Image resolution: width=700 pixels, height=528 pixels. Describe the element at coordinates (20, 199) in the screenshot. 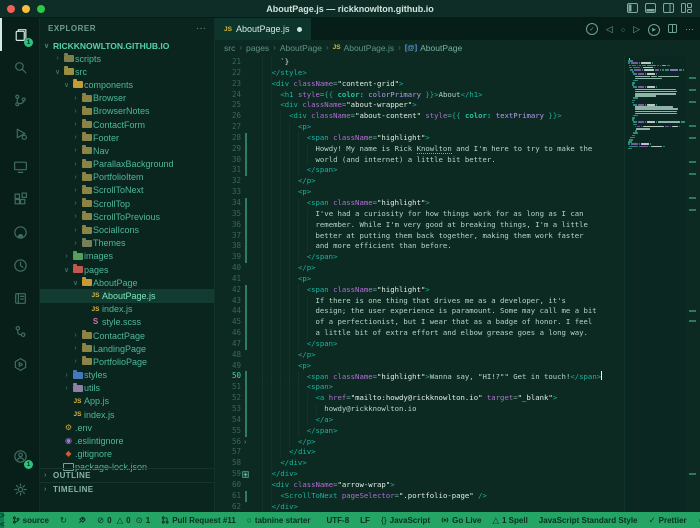

I see `extensions-icon` at that location.